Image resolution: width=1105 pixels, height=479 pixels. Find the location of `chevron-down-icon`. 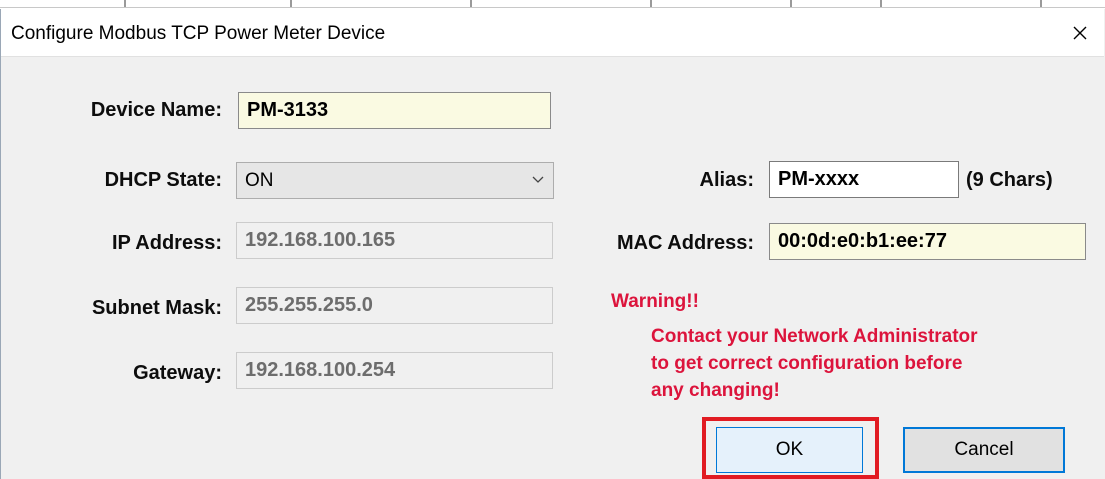

chevron-down-icon is located at coordinates (538, 179).